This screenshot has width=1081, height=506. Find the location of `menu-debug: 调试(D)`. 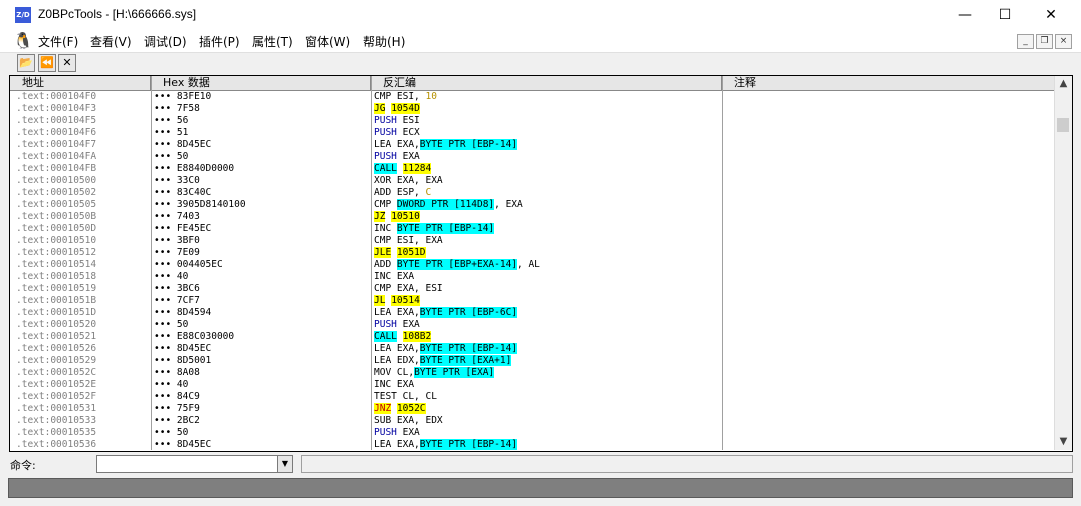

menu-debug: 调试(D) is located at coordinates (165, 41).